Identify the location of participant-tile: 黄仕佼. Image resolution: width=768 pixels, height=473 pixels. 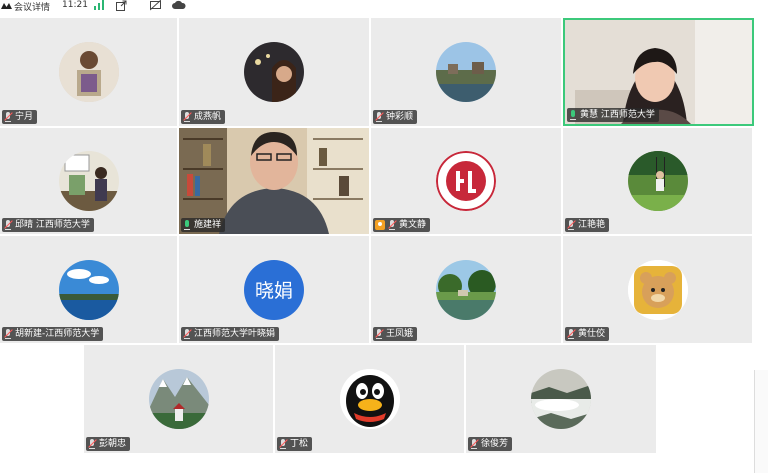
(657, 289).